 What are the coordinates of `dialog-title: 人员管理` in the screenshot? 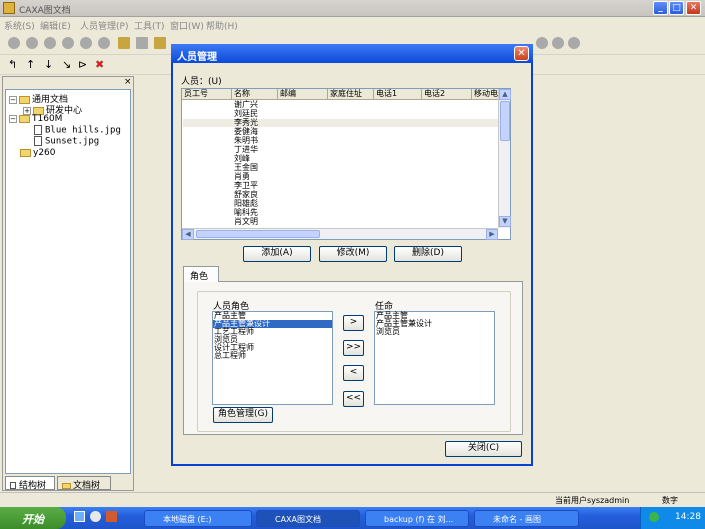 It's located at (197, 57).